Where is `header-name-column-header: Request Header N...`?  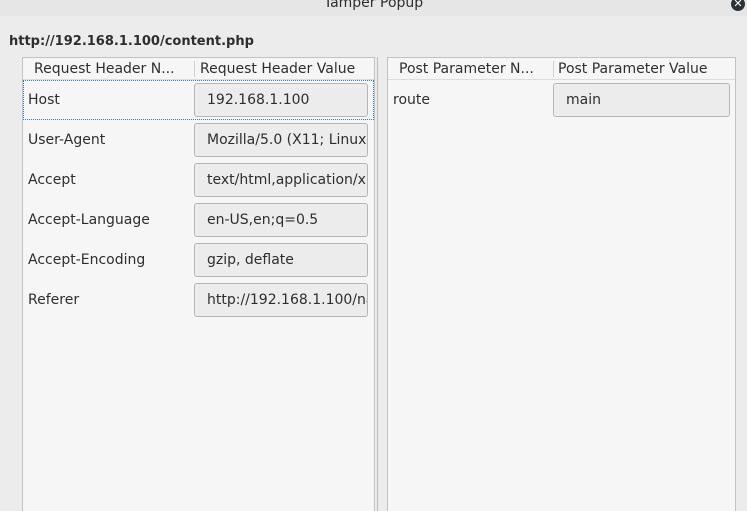 header-name-column-header: Request Header N... is located at coordinates (104, 69).